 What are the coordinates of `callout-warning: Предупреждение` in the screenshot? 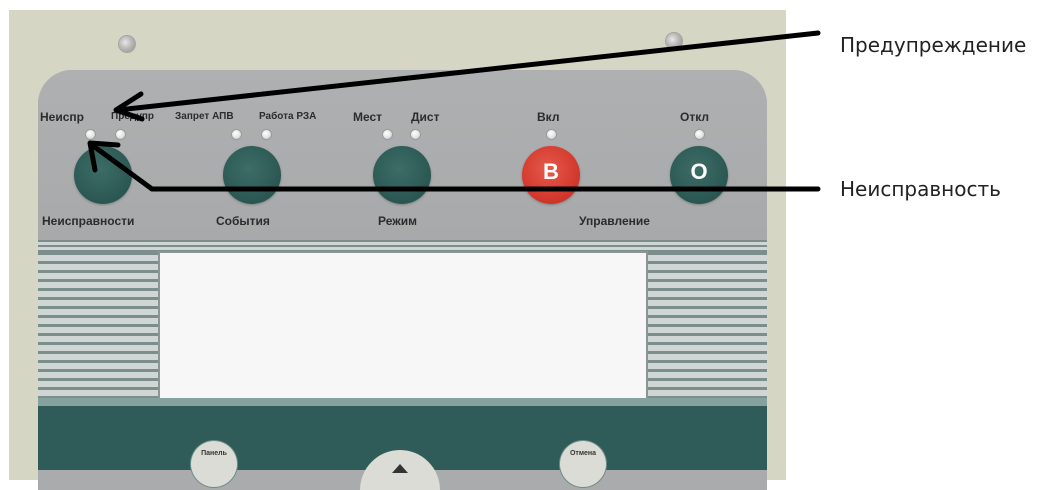 It's located at (933, 45).